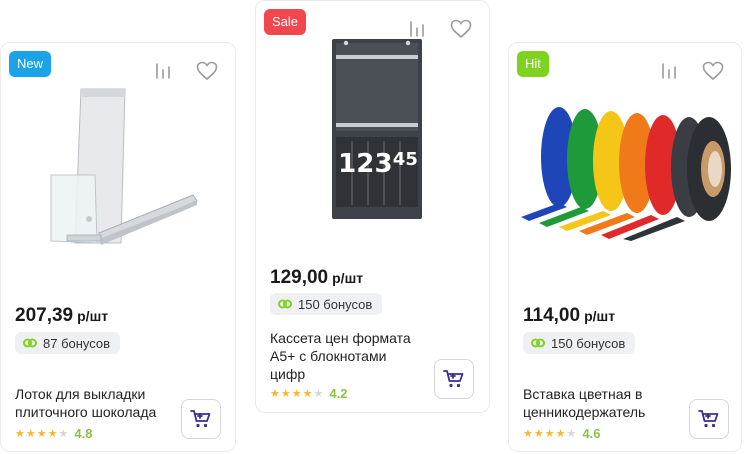 This screenshot has height=454, width=744. I want to click on rating: ★ ★ ★ ★ ★ 4.8, so click(53, 433).